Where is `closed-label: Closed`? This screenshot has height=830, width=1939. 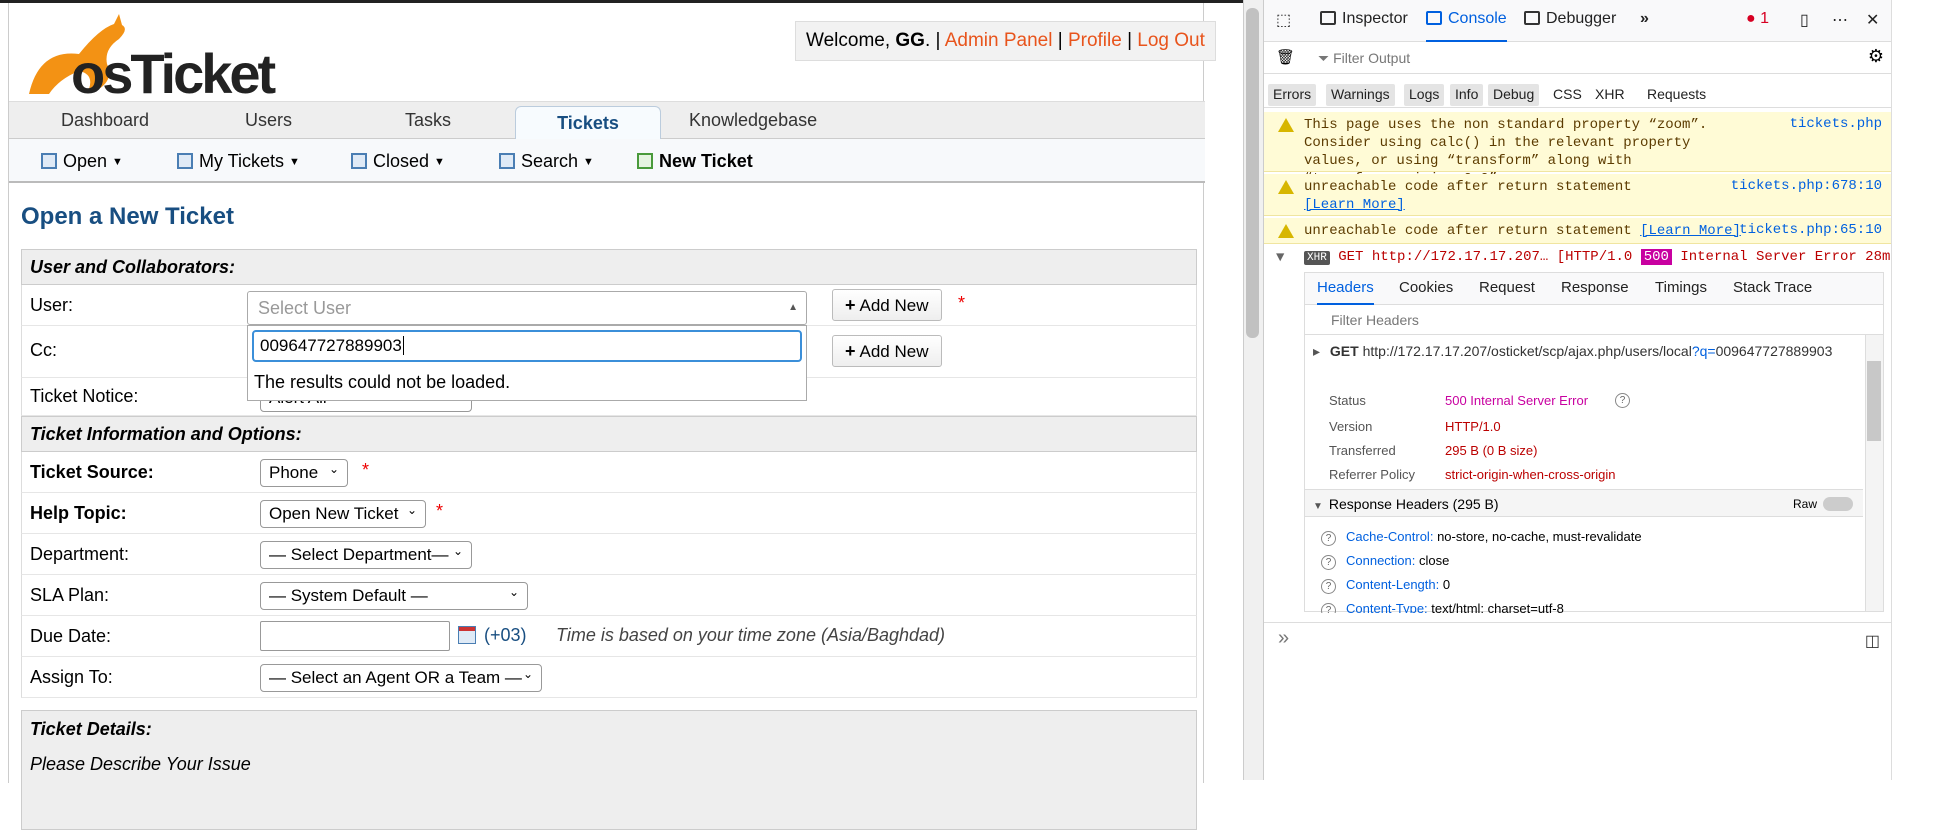
closed-label: Closed is located at coordinates (401, 161).